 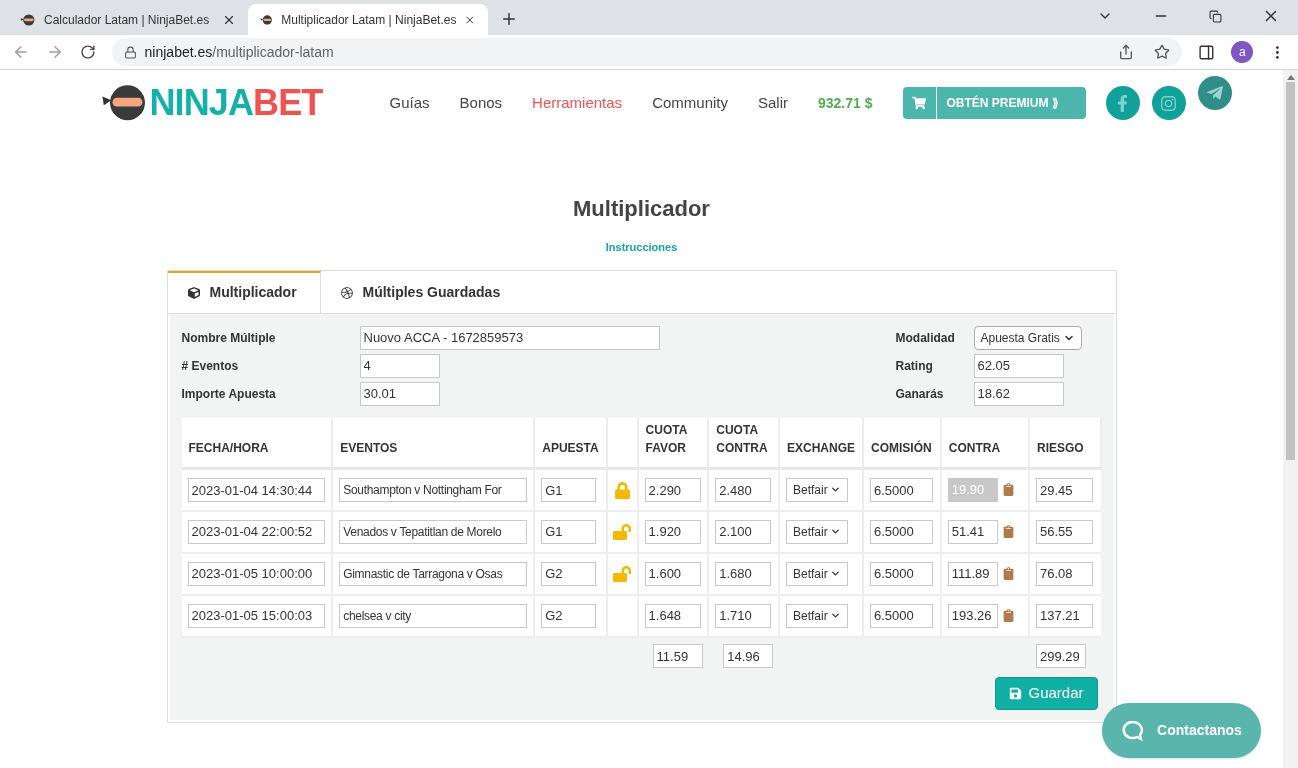 I want to click on chat-bubble-icon, so click(x=1133, y=730).